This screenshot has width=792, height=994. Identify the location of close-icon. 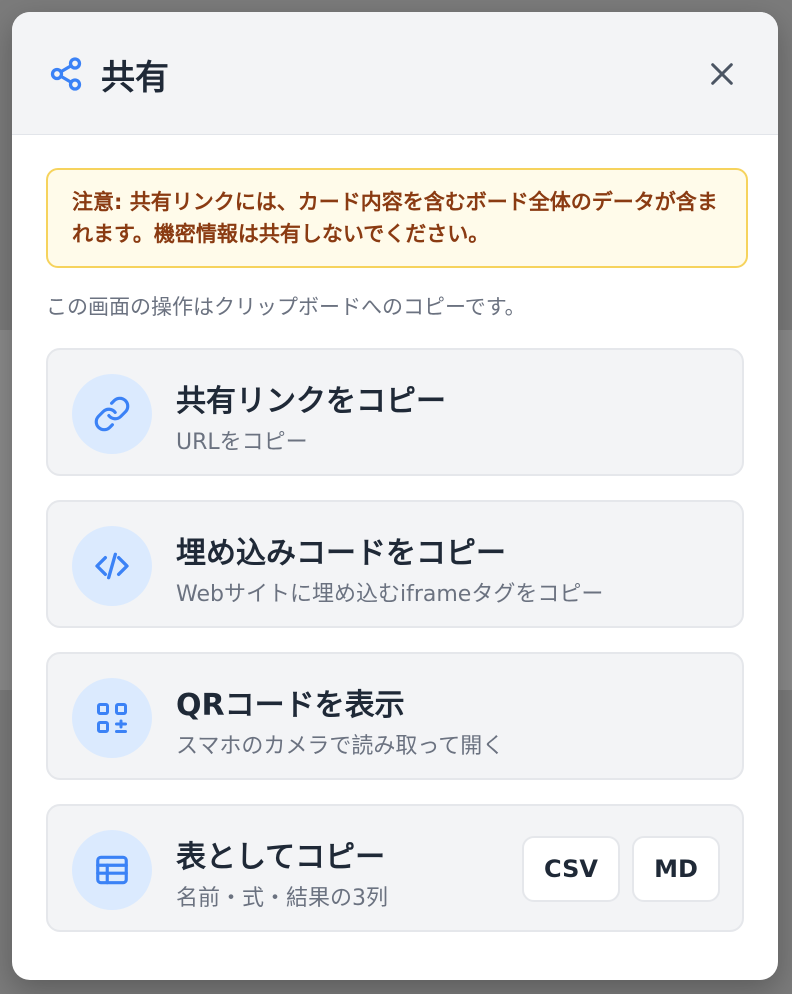
(722, 74).